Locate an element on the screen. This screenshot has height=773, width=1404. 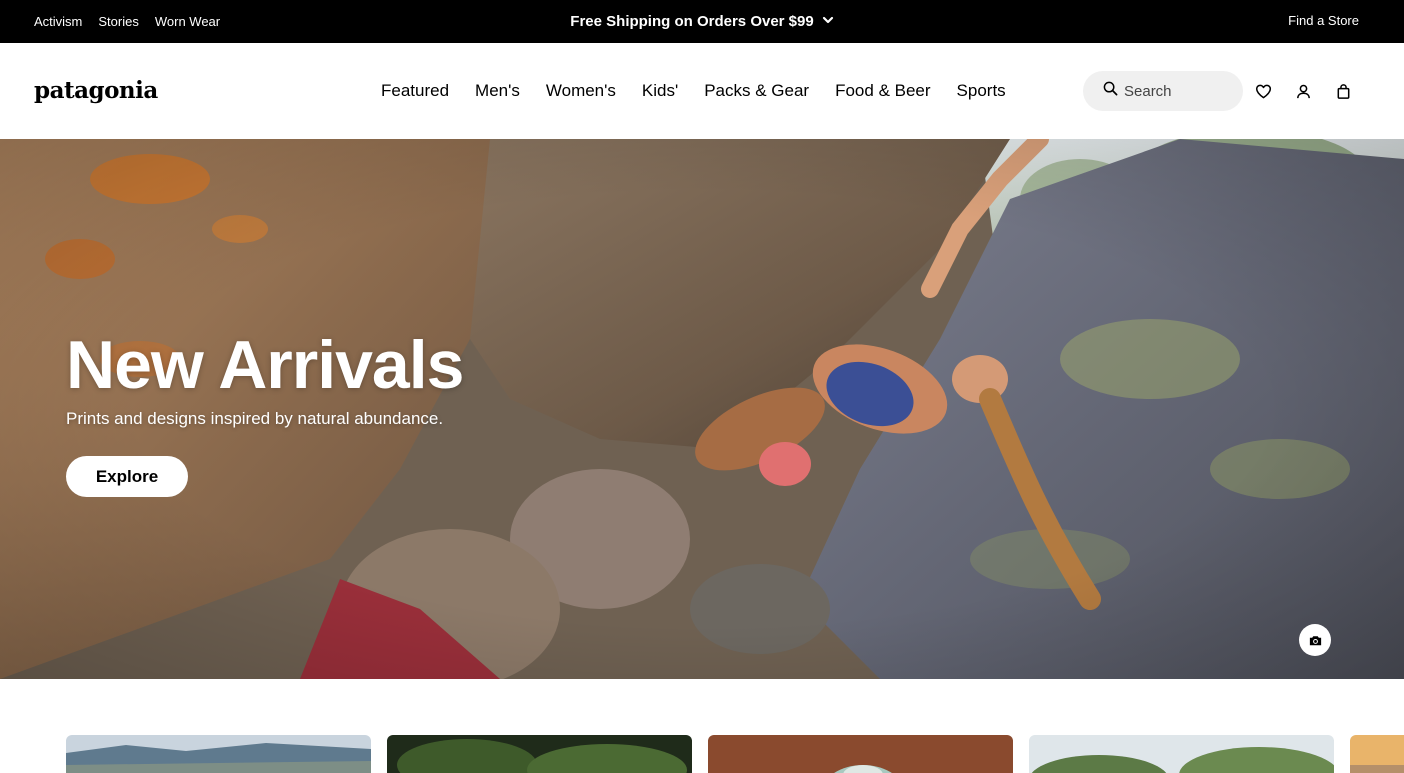
patagonia-logo: patagonia is located at coordinates (96, 90).